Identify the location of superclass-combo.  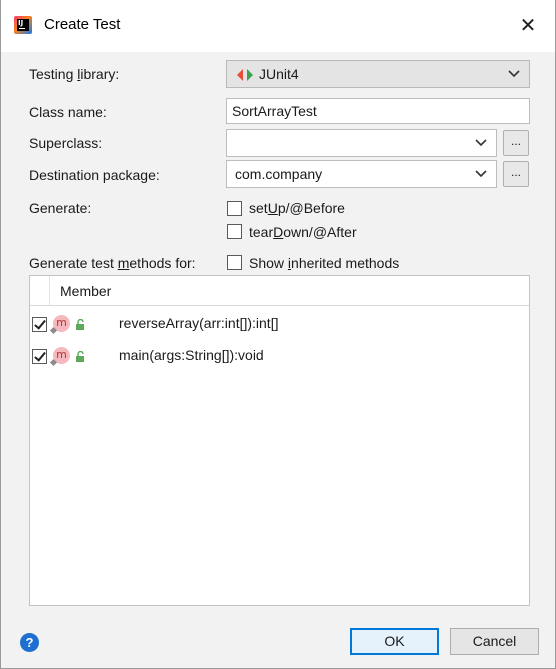
(361, 143).